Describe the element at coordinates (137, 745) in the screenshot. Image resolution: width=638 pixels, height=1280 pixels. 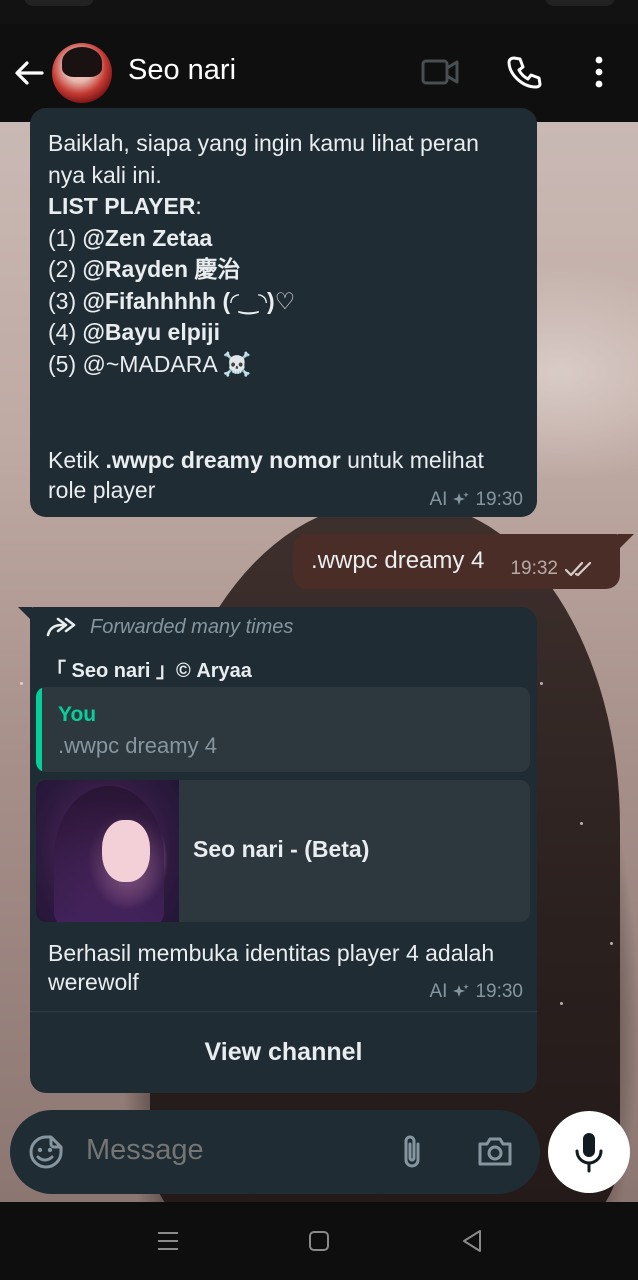
I see `quote-text: .wwpc dreamy 4` at that location.